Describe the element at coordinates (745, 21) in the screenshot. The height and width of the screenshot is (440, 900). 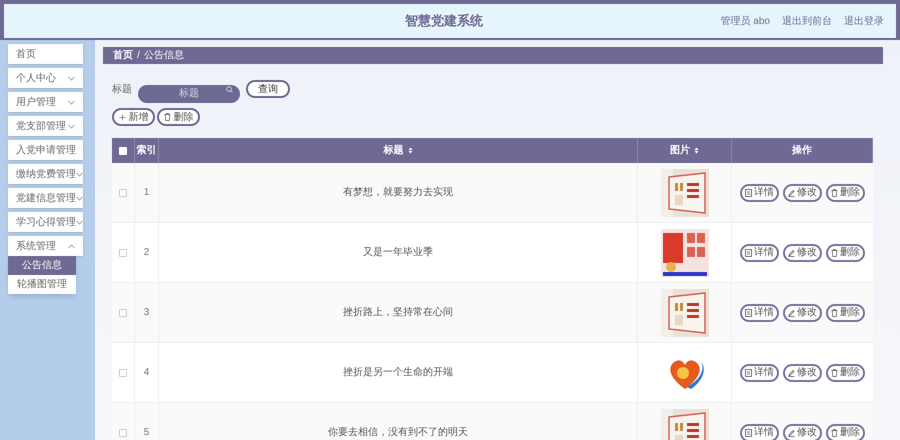
I see `header-link: 管理员 abo` at that location.